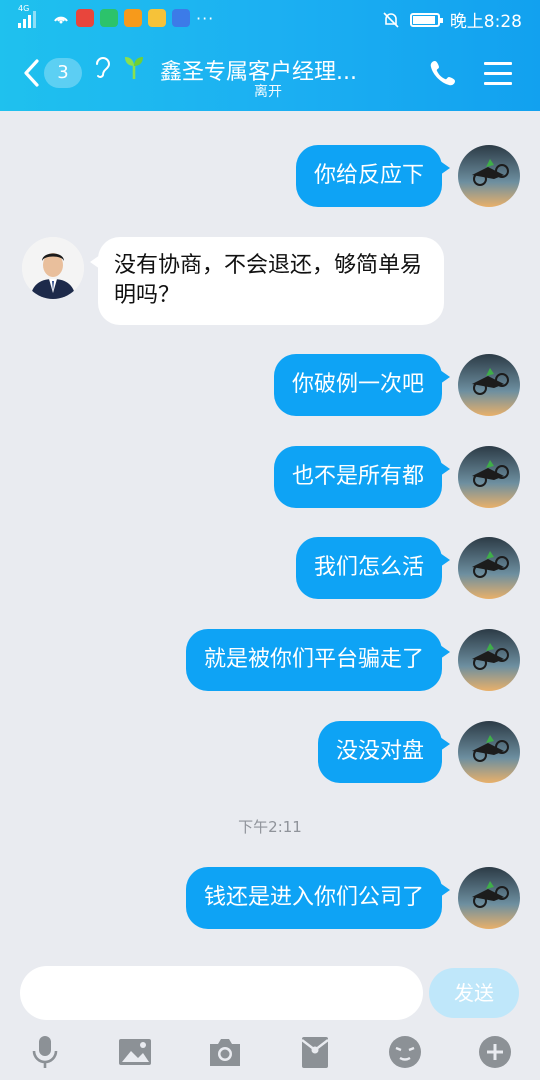  What do you see at coordinates (205, 18) in the screenshot?
I see `more-notifications-icon: ···` at bounding box center [205, 18].